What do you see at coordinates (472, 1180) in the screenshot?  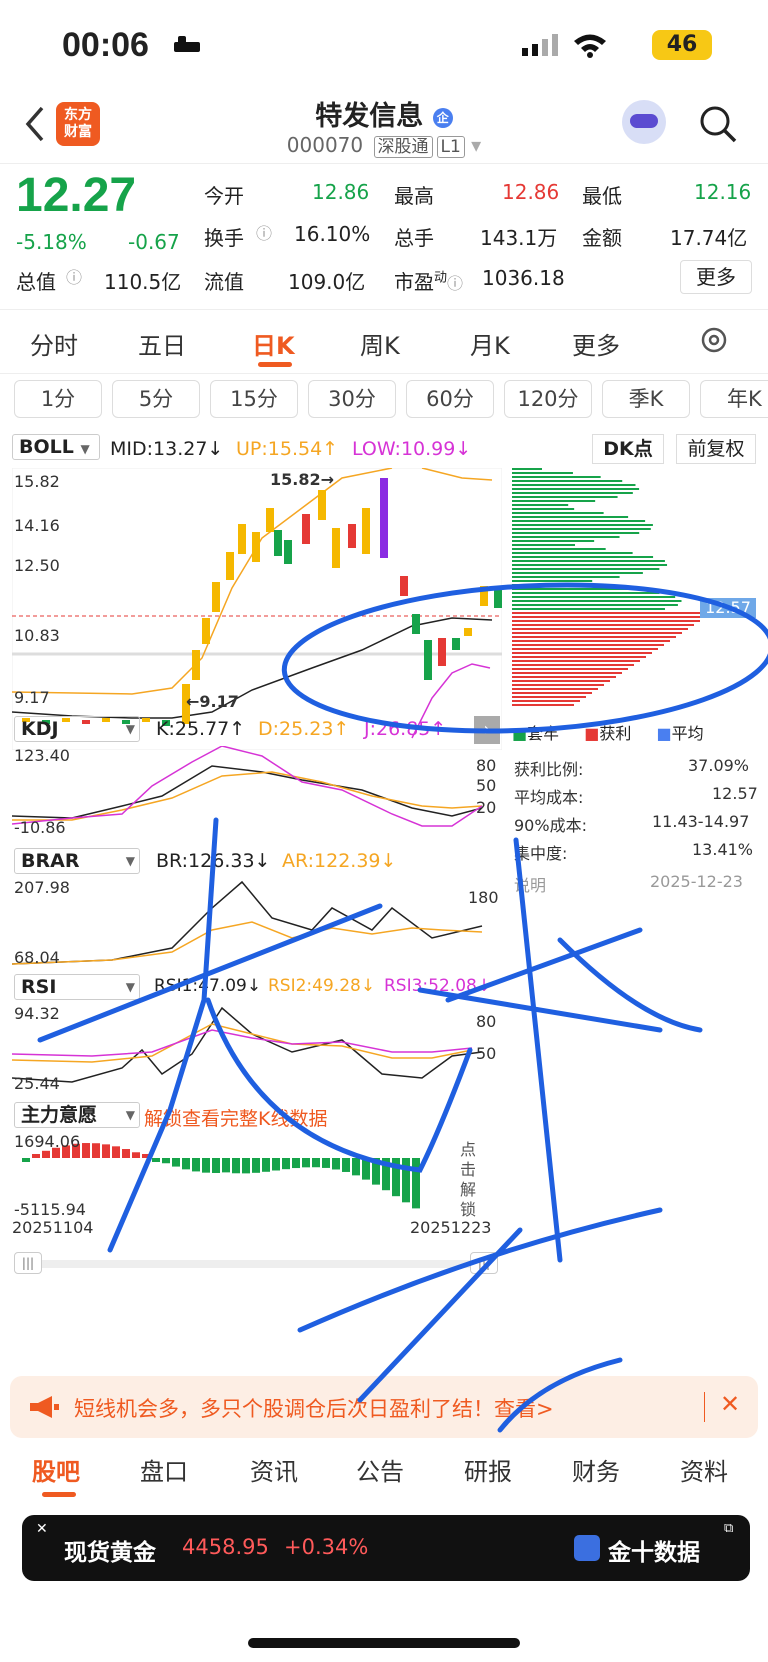 I see `unlock-side-button: 点击解锁` at bounding box center [472, 1180].